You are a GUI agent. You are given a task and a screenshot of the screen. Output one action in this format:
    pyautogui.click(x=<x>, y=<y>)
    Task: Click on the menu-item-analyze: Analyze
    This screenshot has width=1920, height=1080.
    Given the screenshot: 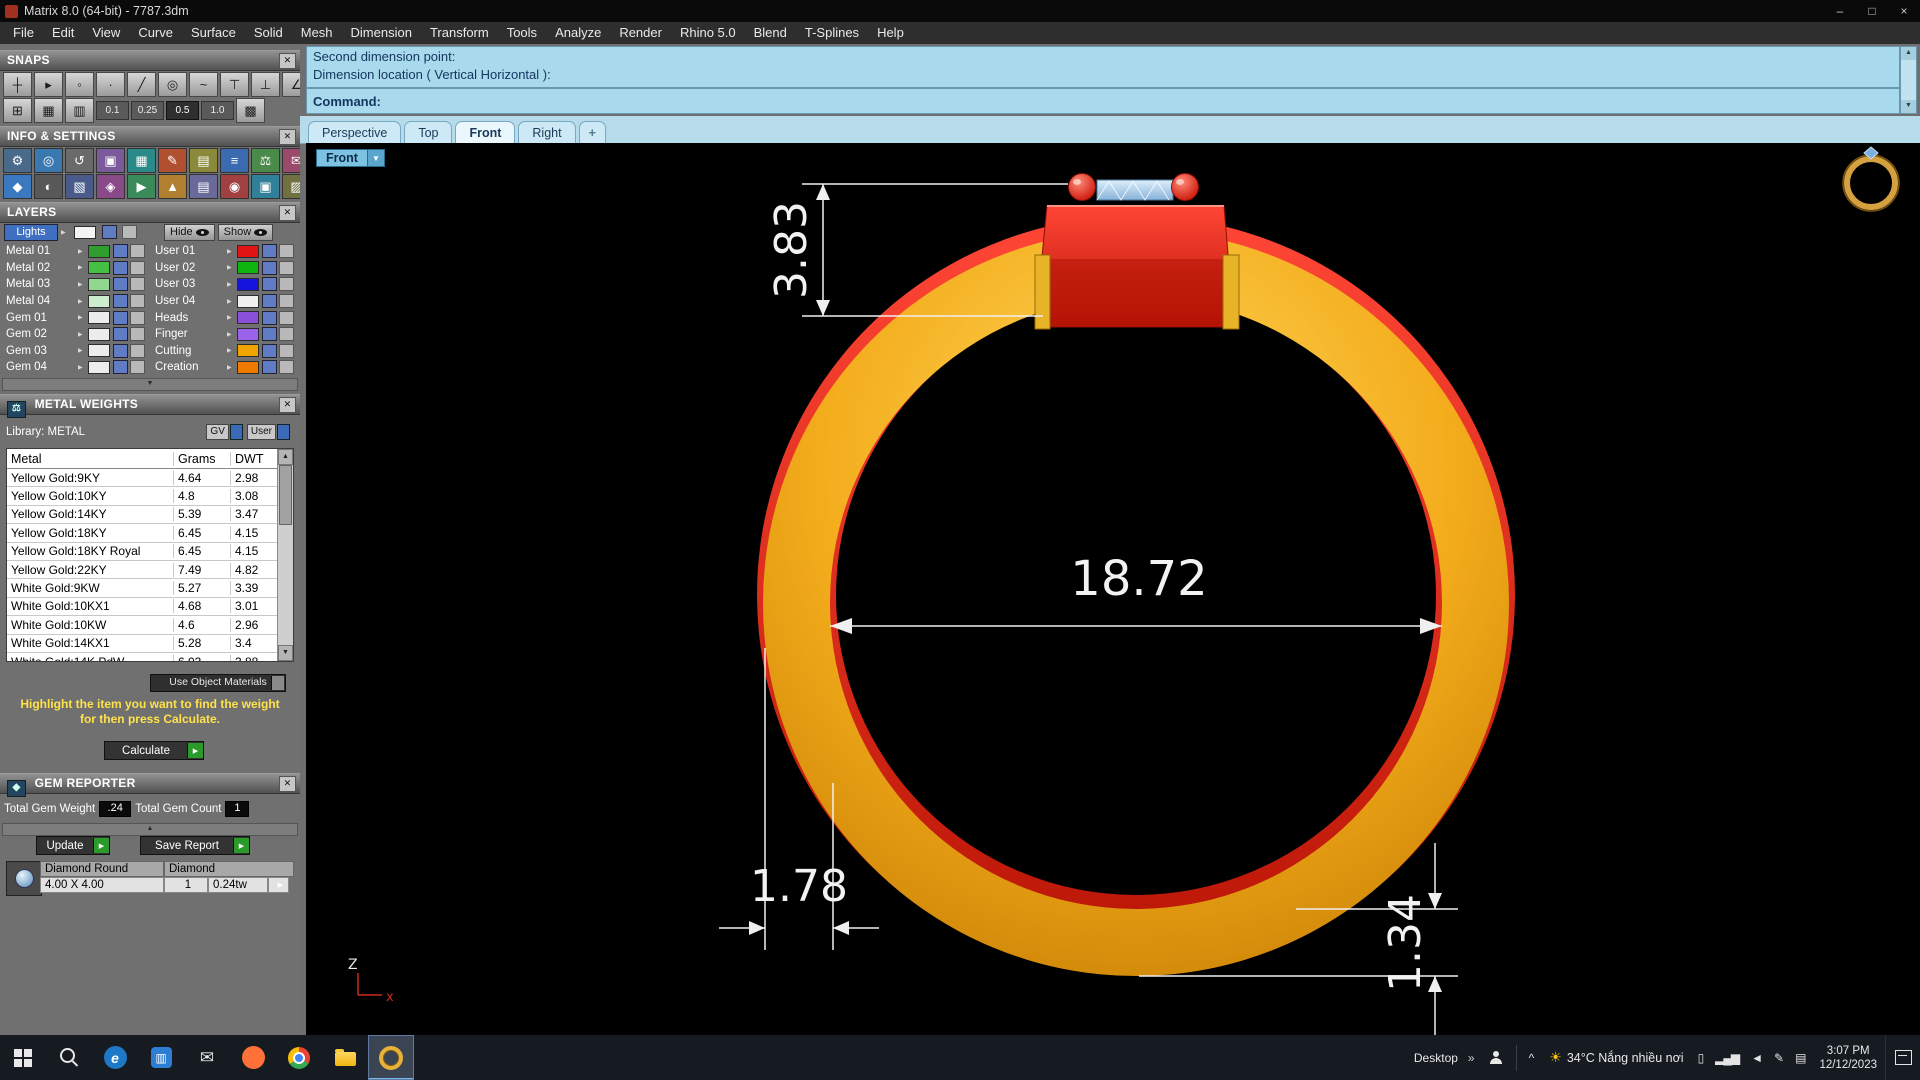 What is the action you would take?
    pyautogui.click(x=578, y=33)
    